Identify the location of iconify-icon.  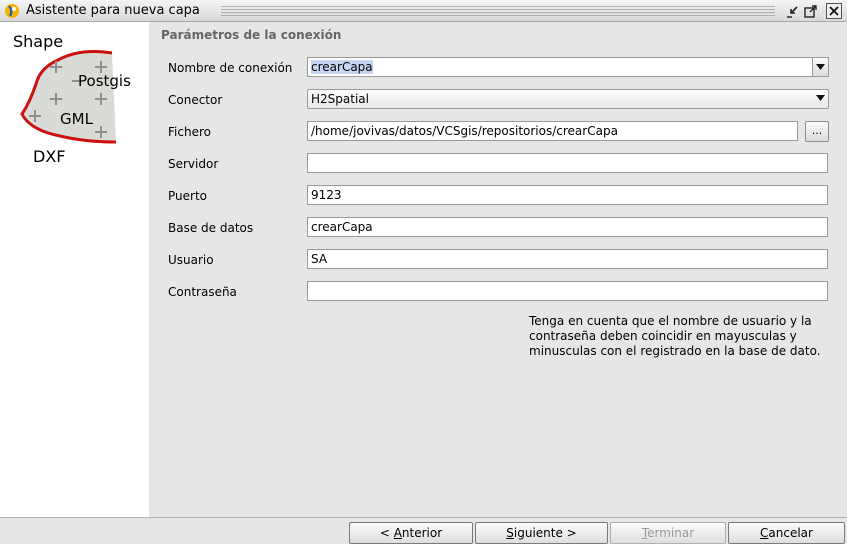
(792, 11).